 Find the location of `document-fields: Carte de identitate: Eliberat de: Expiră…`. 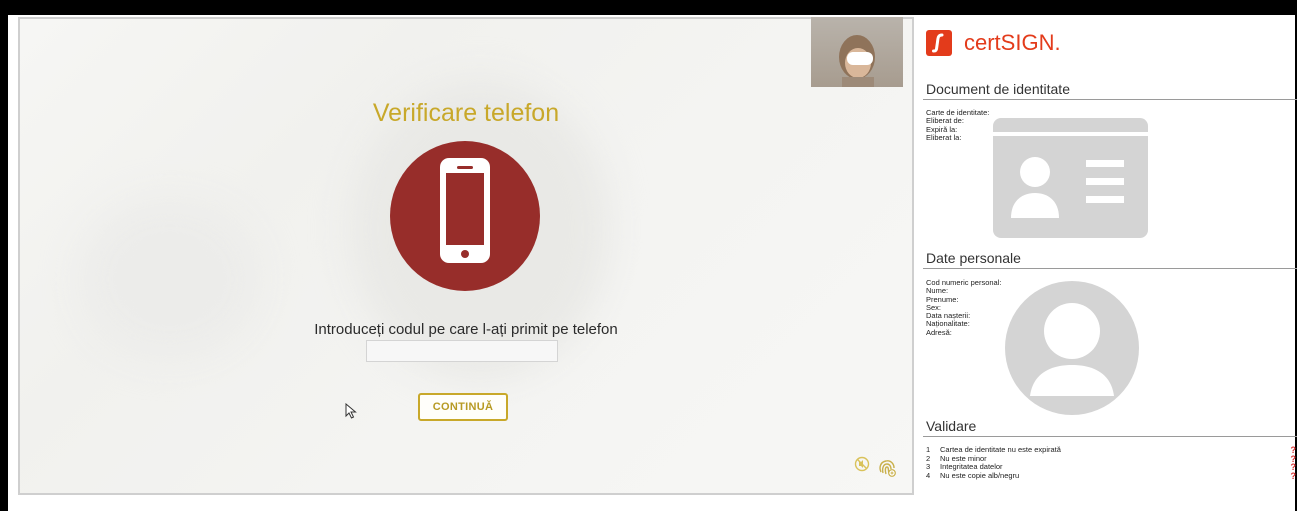

document-fields: Carte de identitate: Eliberat de: Expiră… is located at coordinates (957, 125).